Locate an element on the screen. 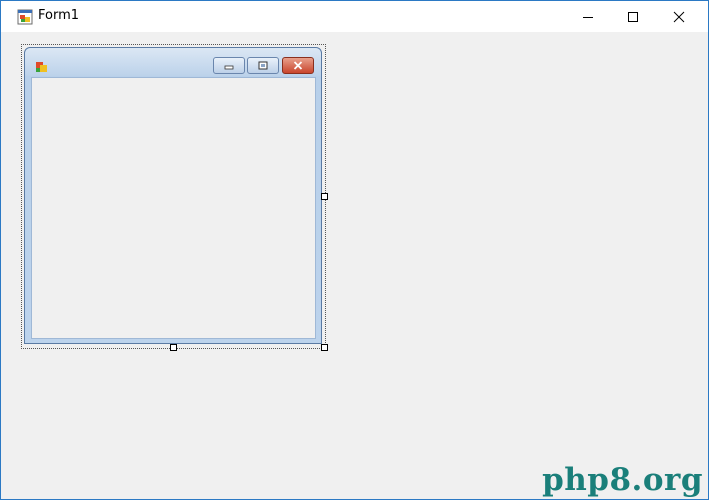 This screenshot has width=709, height=500. child-minimize-button is located at coordinates (229, 65).